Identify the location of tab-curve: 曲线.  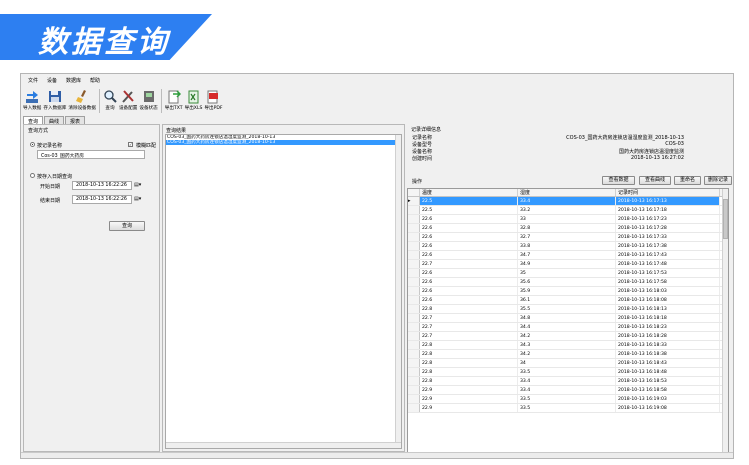
(54, 120).